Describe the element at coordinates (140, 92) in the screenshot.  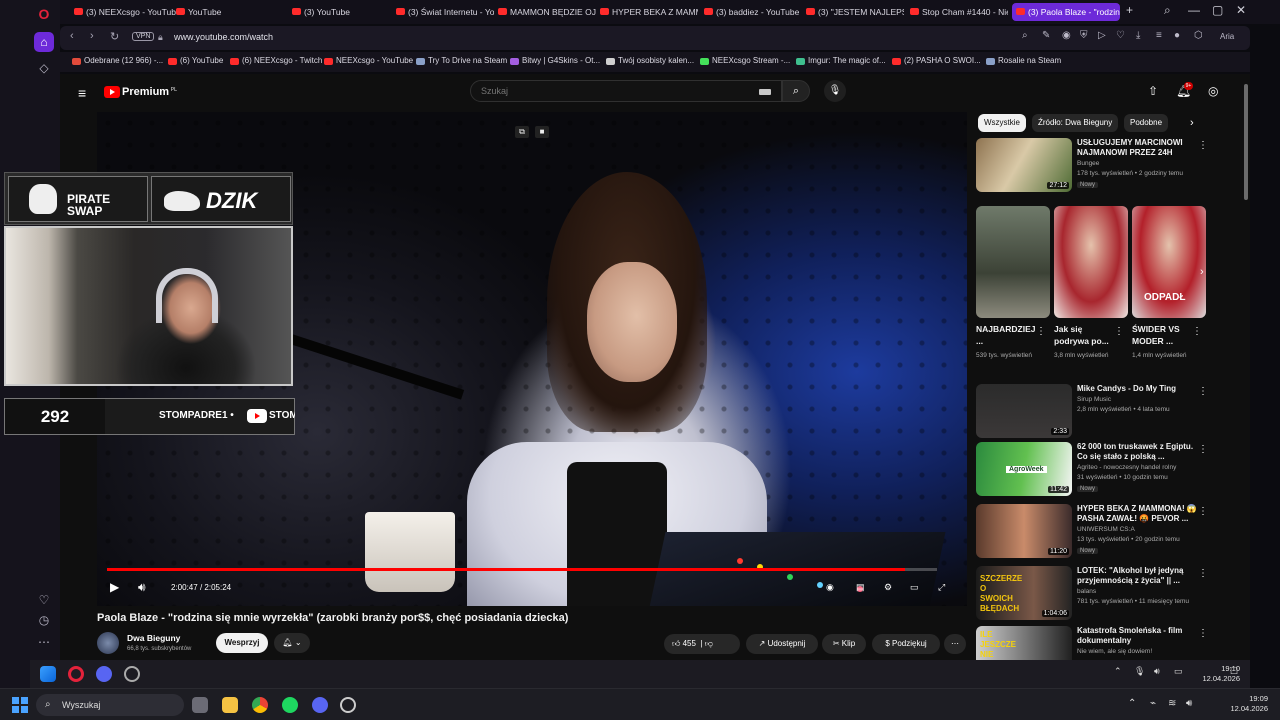
I see `youtube-premium-logo: Premium PL` at that location.